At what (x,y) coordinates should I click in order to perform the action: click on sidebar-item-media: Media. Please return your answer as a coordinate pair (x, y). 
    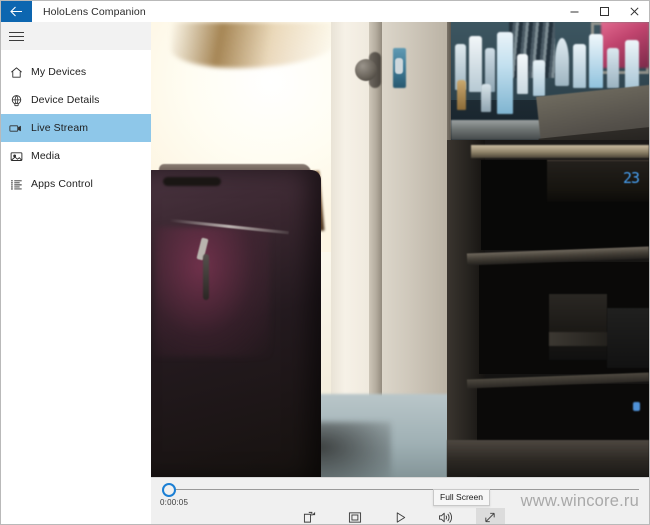
    Looking at the image, I should click on (76, 156).